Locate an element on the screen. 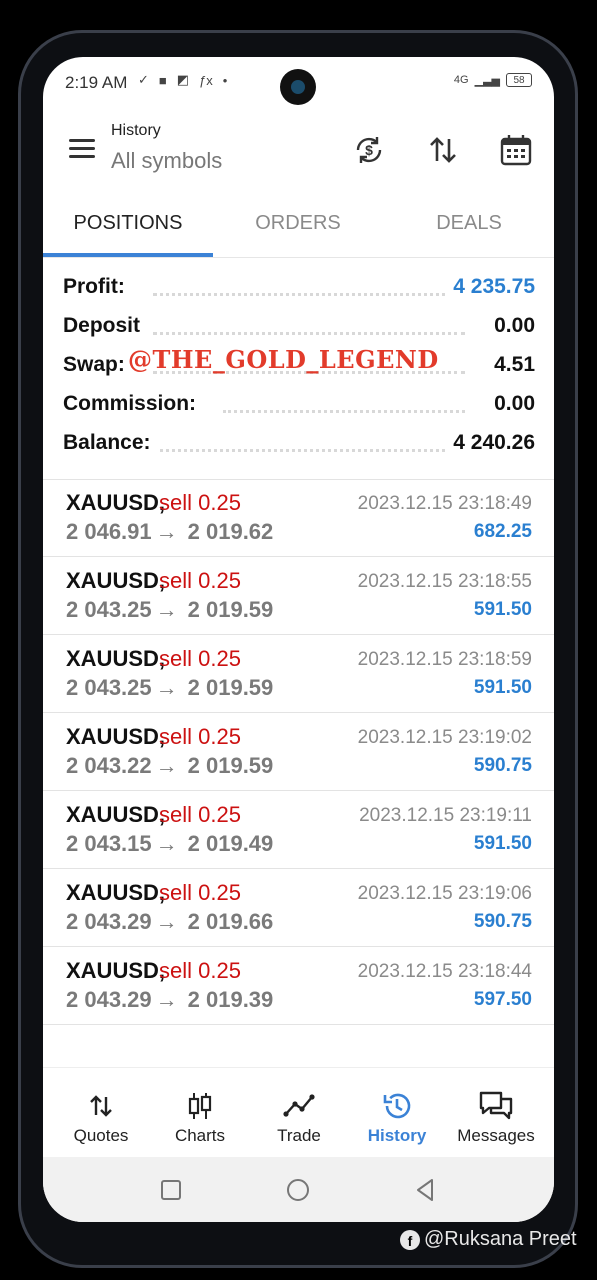  nav-quotes-label: Quotes is located at coordinates (101, 1135).